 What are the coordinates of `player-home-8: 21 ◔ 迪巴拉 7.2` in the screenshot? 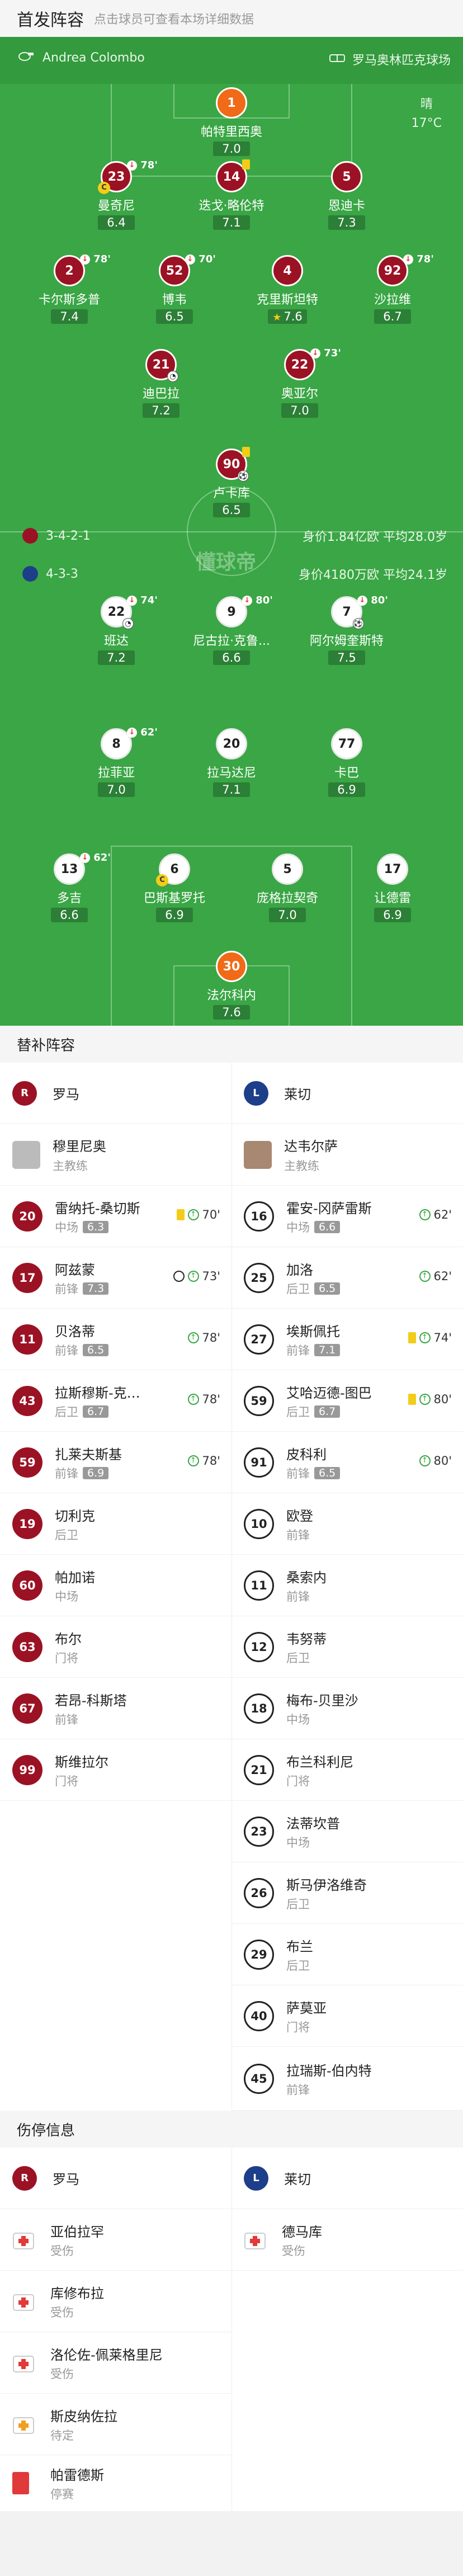 It's located at (161, 383).